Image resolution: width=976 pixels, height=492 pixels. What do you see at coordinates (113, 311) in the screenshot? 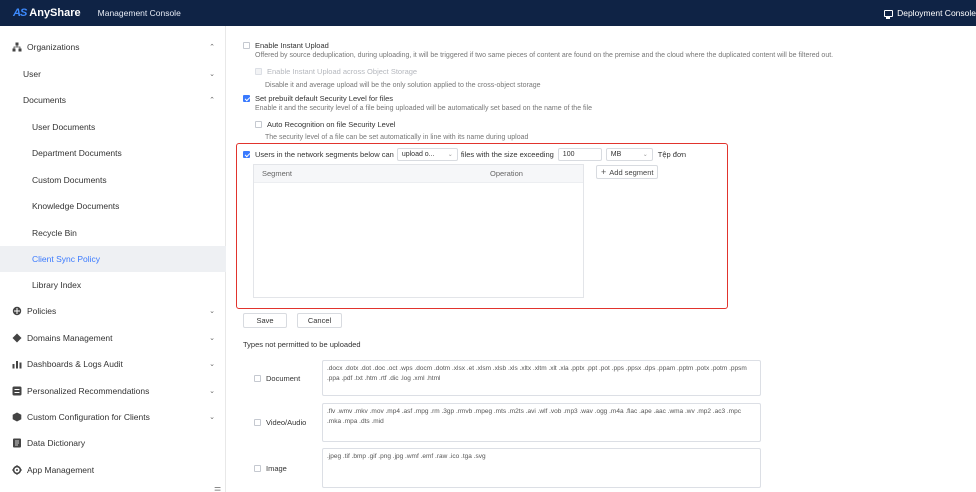
I see `sidebar-item-policies: Policies ⌄` at bounding box center [113, 311].